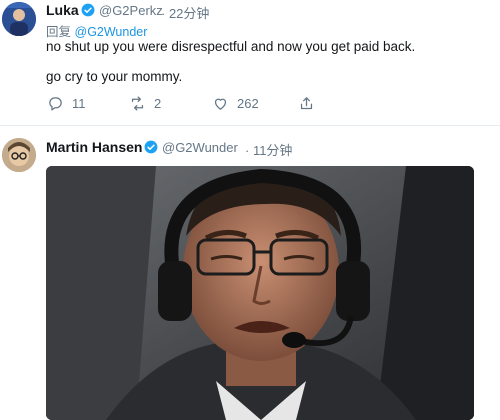 The image size is (500, 420). Describe the element at coordinates (131, 10) in the screenshot. I see `author-handle: @G2Perkz` at that location.